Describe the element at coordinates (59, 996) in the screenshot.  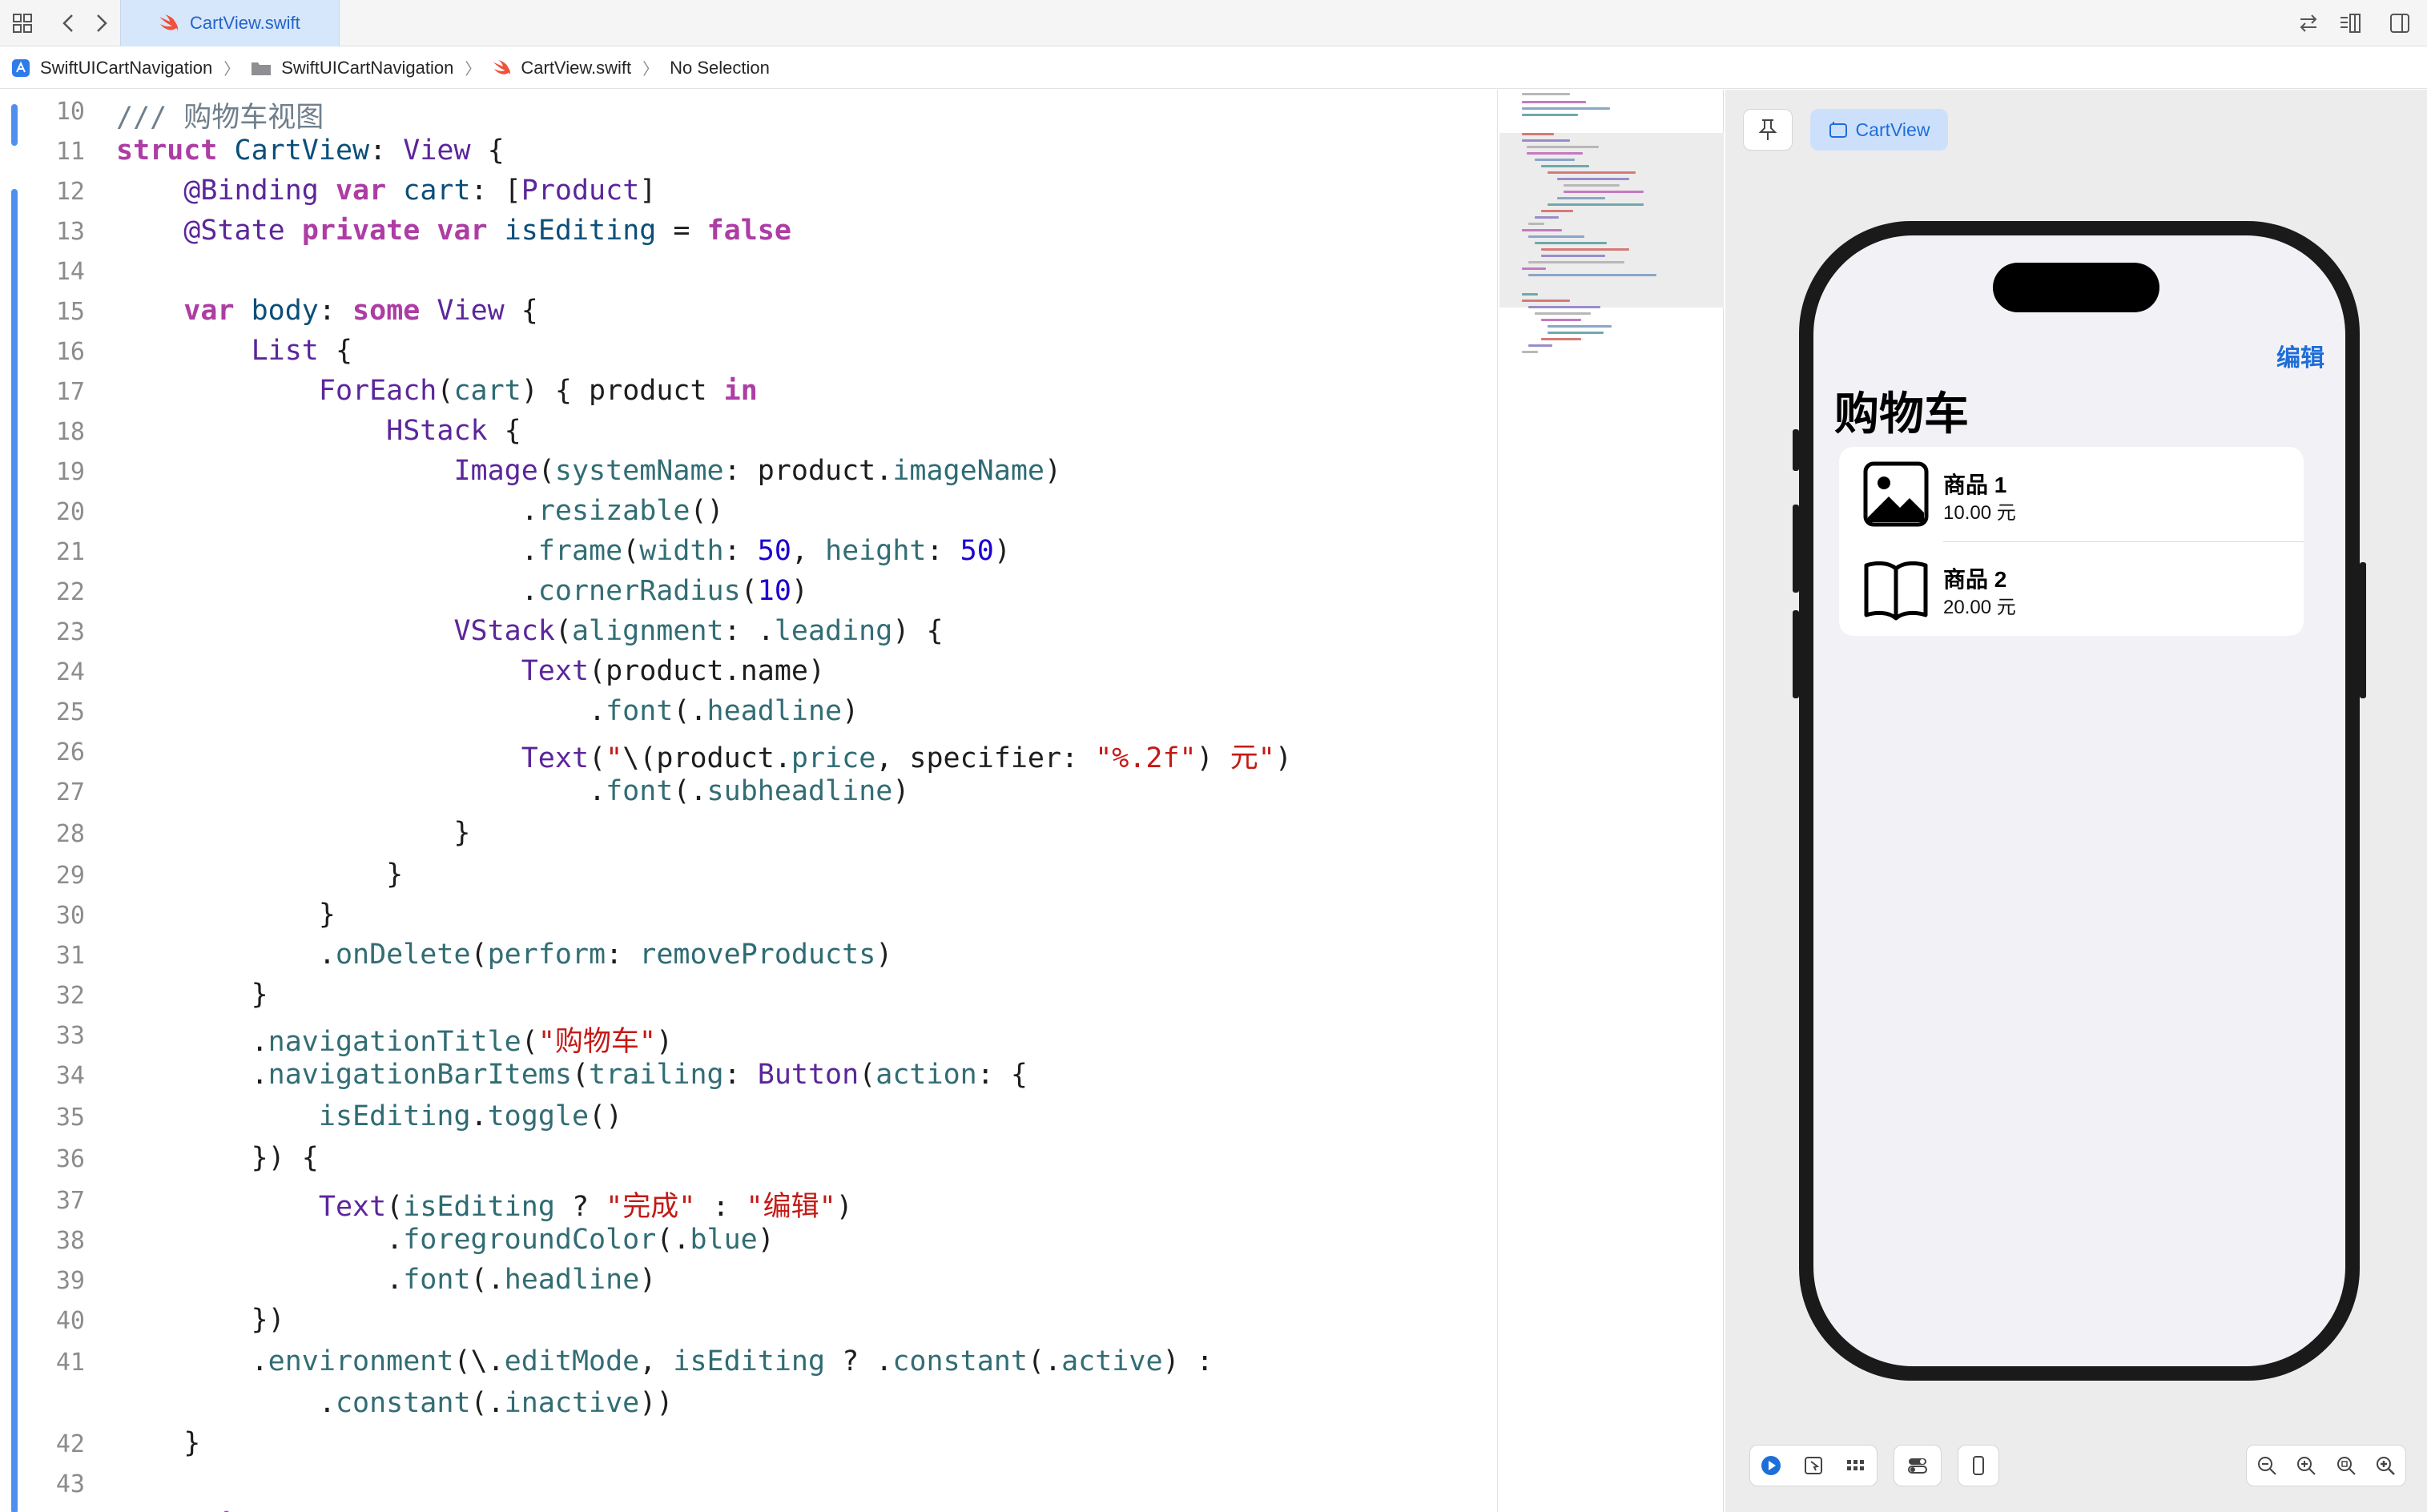
I see `line-number: 32` at that location.